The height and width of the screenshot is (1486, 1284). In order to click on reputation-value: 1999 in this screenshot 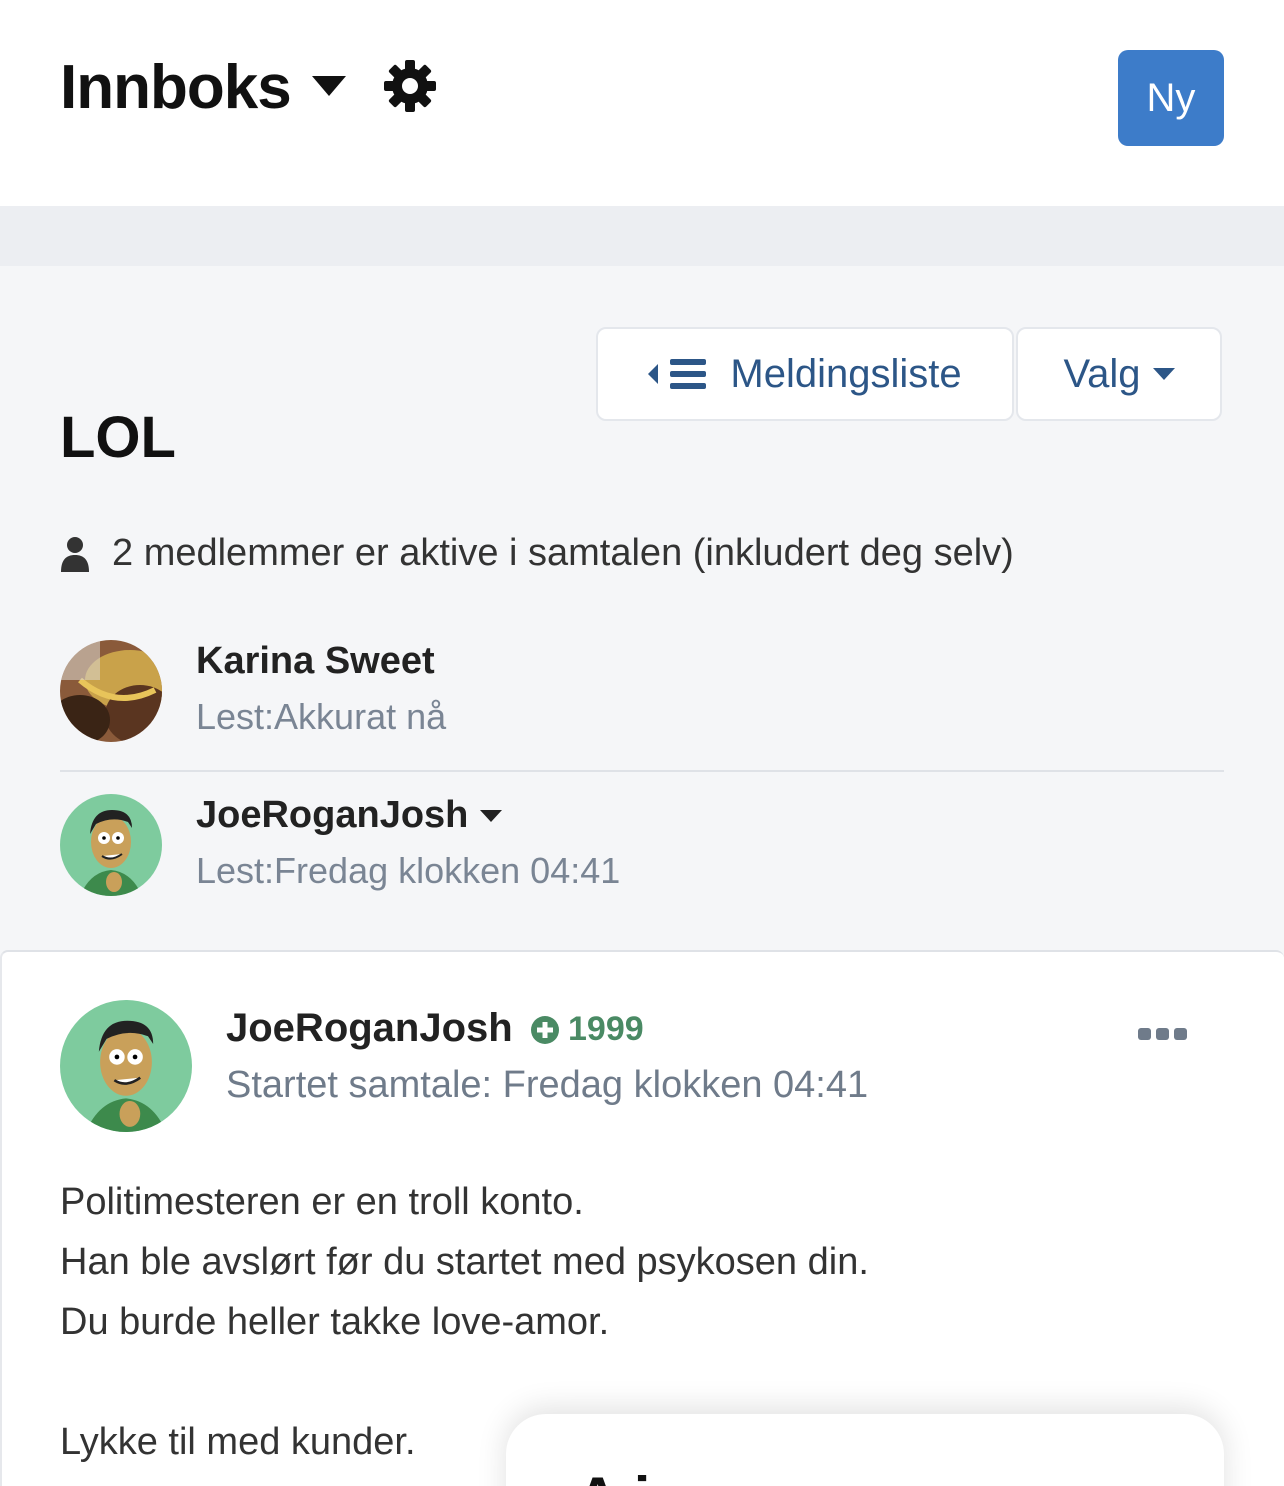, I will do `click(606, 1029)`.